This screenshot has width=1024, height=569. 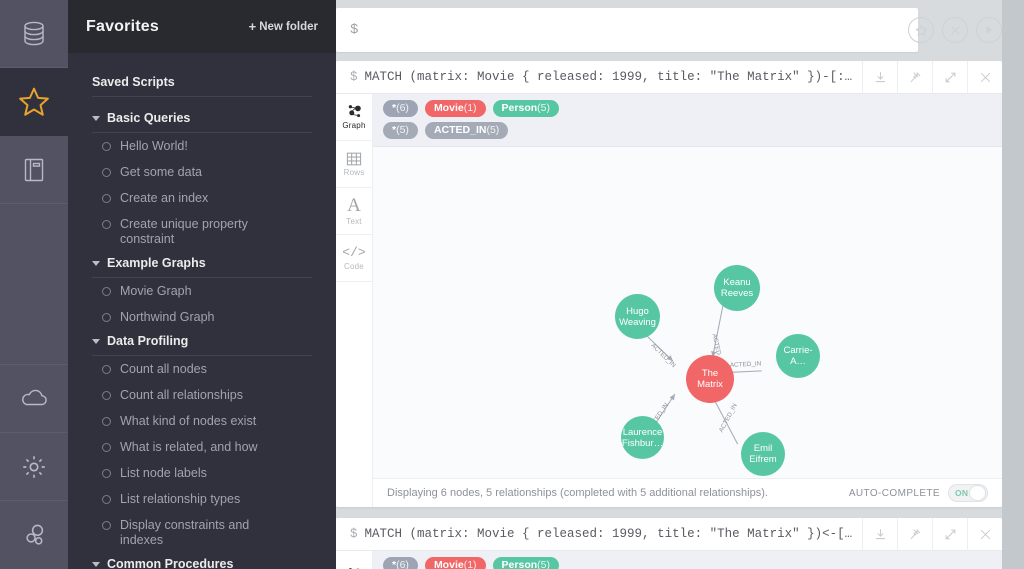 What do you see at coordinates (354, 172) in the screenshot?
I see `tab-rows-label: Rows` at bounding box center [354, 172].